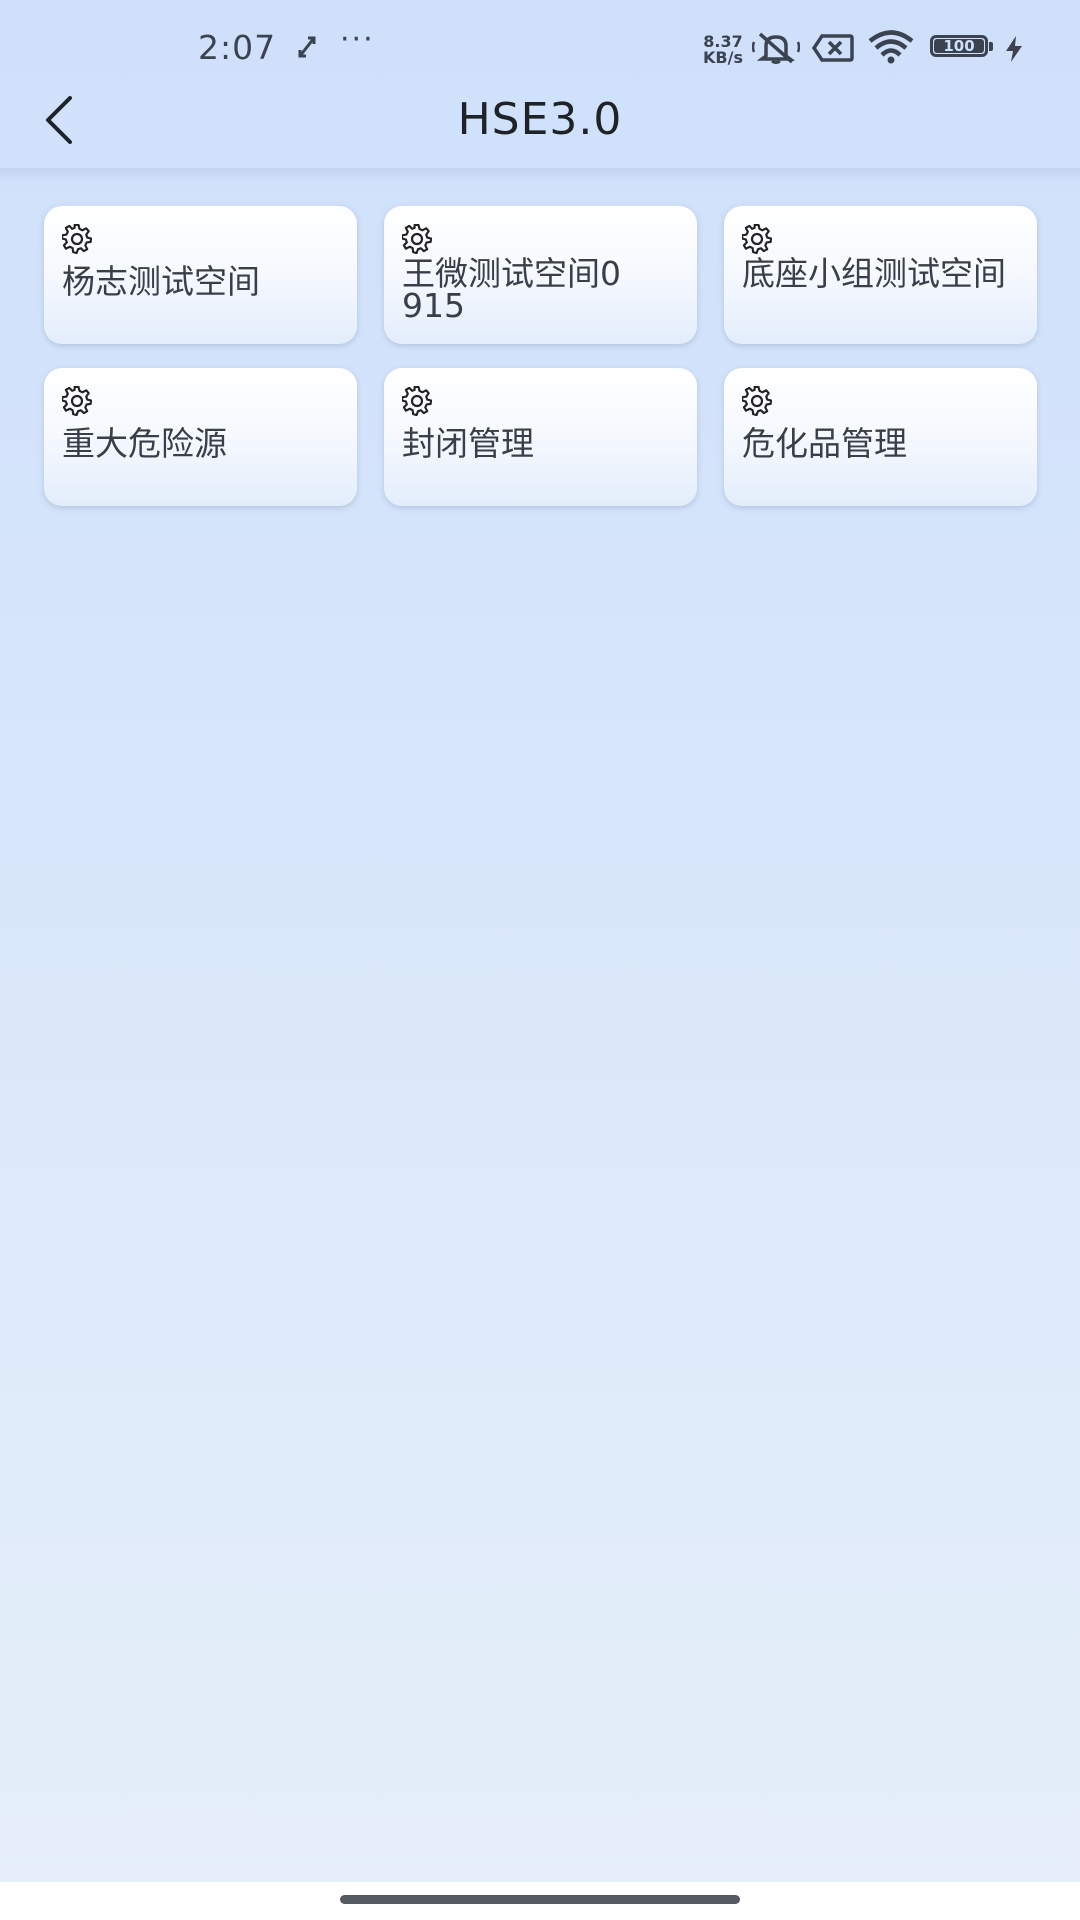 This screenshot has width=1080, height=1920. I want to click on space-card: 封闭管理, so click(540, 437).